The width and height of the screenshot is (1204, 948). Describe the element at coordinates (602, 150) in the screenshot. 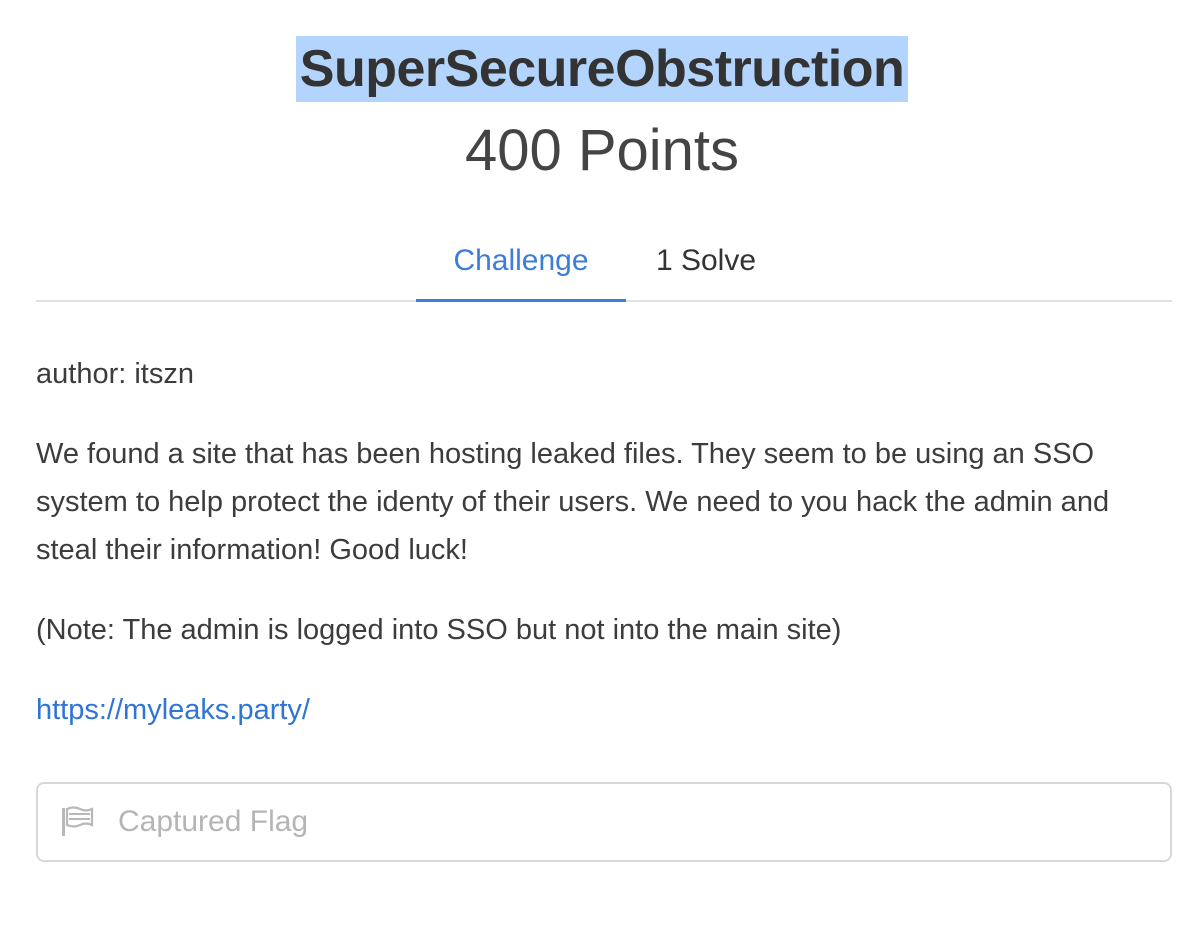

I see `challenge-points: 400 Points` at that location.